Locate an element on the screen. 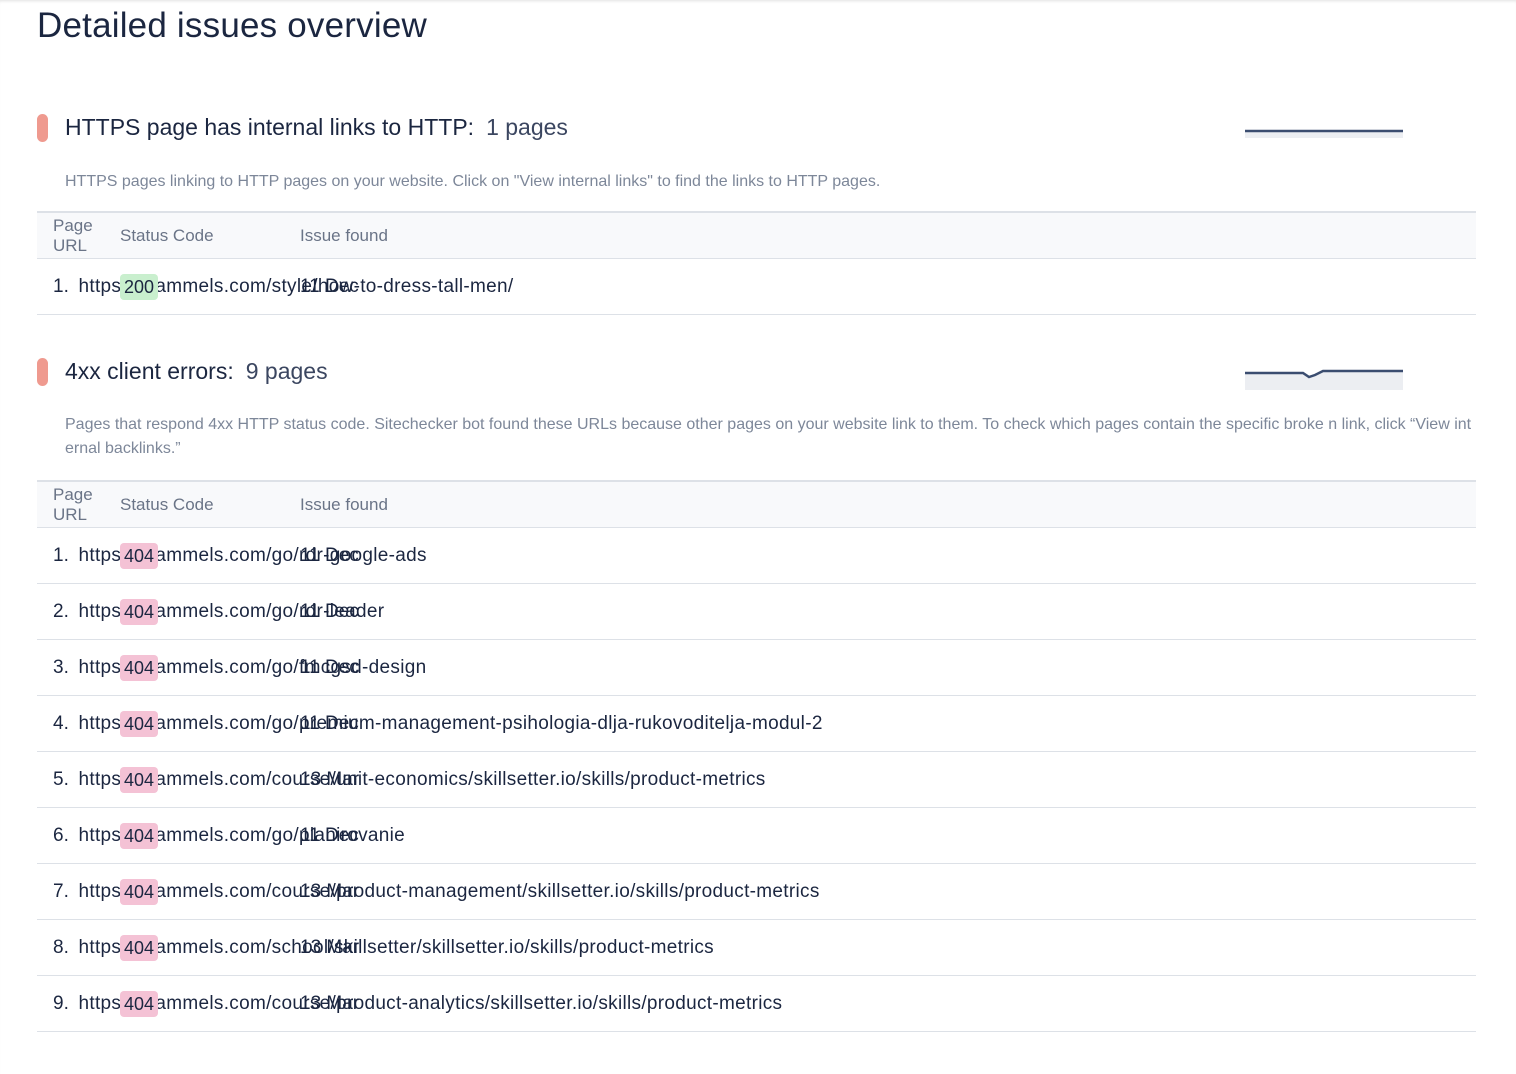 This screenshot has height=1074, width=1516. page-title: Detailed issues overview is located at coordinates (232, 25).